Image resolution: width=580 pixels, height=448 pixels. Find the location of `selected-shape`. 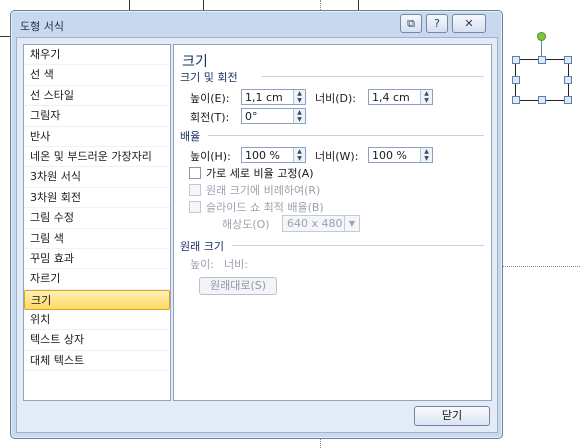

selected-shape is located at coordinates (542, 80).